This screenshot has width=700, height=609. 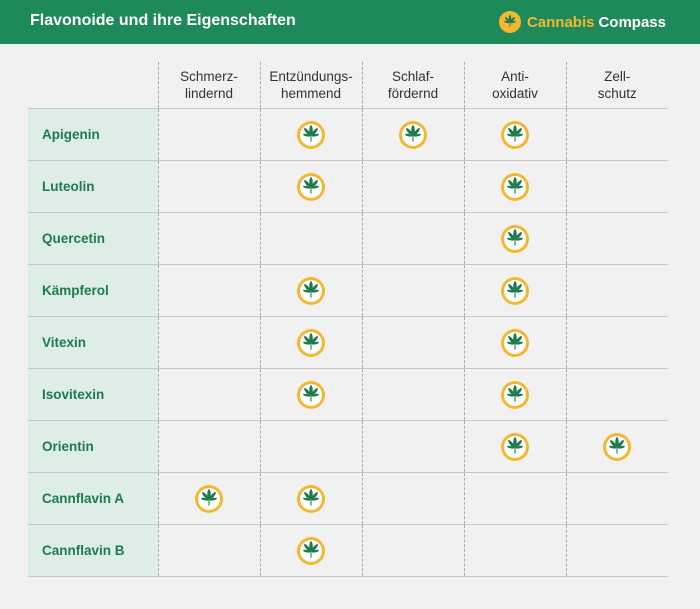 I want to click on column-header-line1: Schmerz-, so click(x=209, y=76).